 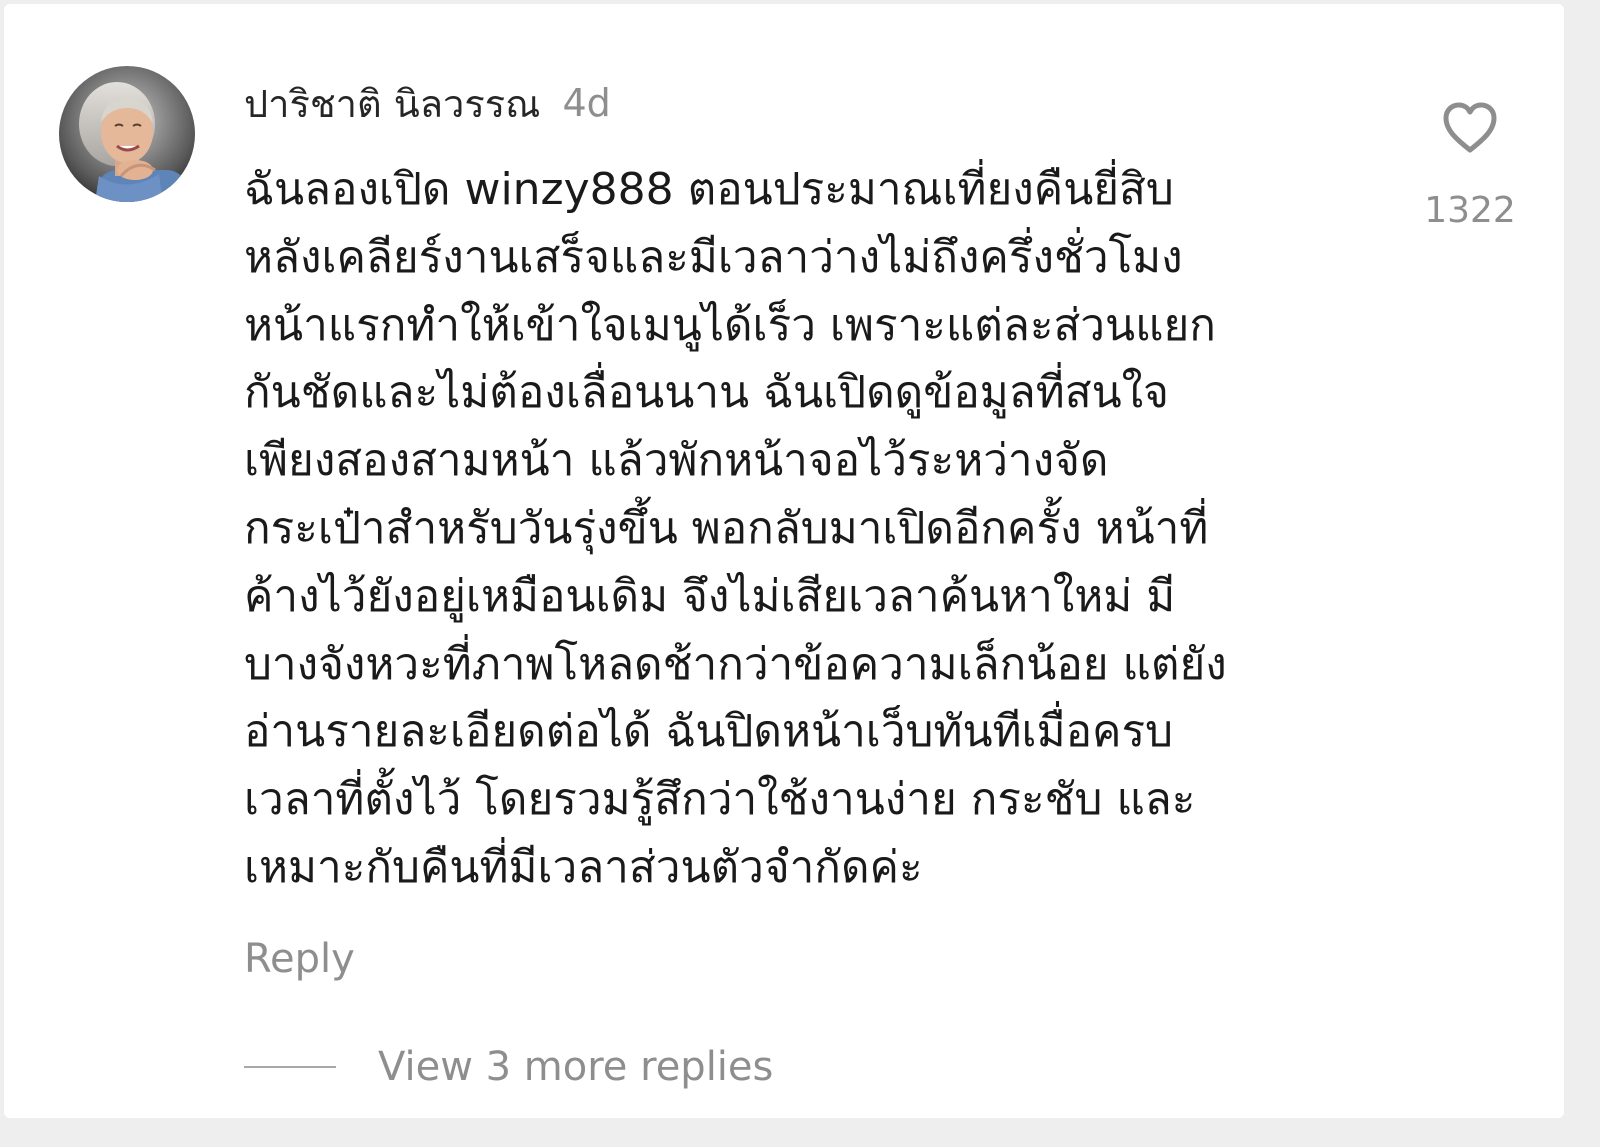 I want to click on heart-outline-icon, so click(x=1470, y=127).